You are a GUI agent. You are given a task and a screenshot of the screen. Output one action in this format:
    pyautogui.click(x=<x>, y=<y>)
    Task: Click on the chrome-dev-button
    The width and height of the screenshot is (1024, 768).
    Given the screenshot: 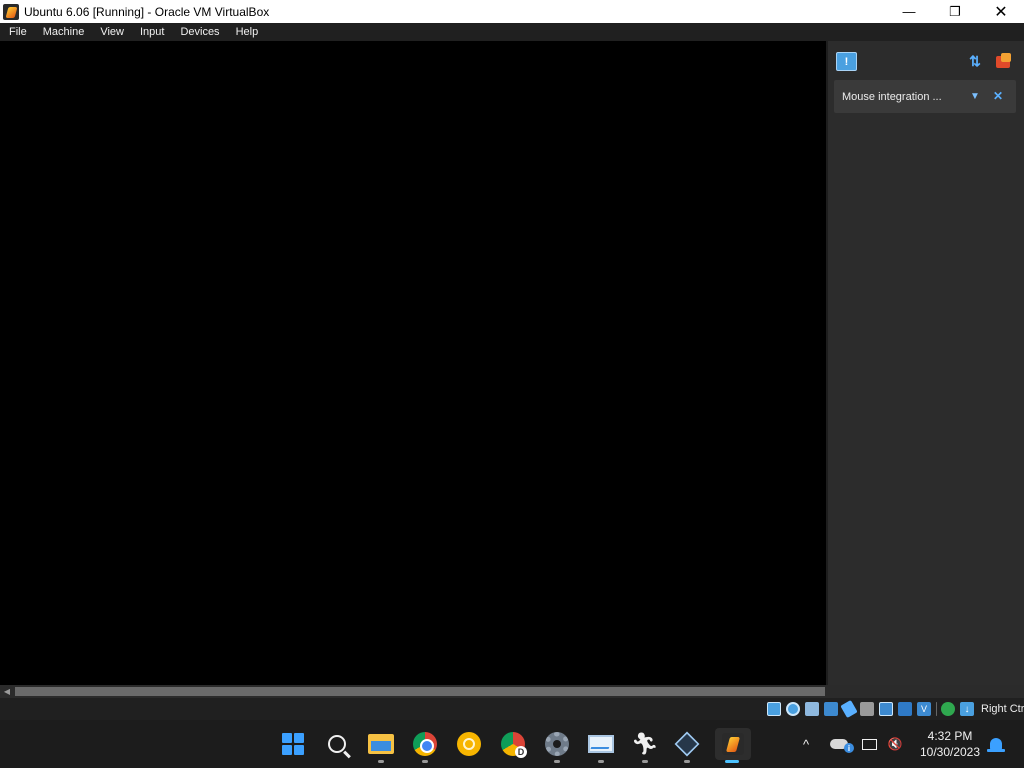 What is the action you would take?
    pyautogui.click(x=513, y=744)
    